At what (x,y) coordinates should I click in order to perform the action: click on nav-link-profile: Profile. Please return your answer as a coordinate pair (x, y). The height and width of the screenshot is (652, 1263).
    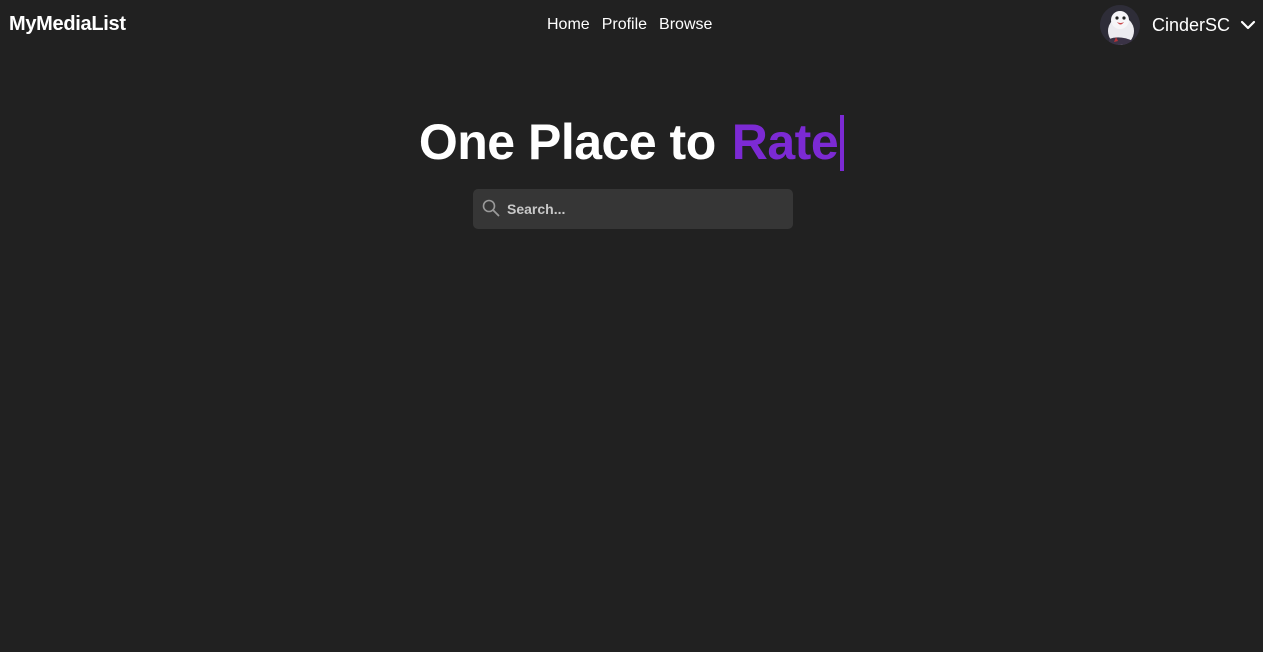
    Looking at the image, I should click on (624, 25).